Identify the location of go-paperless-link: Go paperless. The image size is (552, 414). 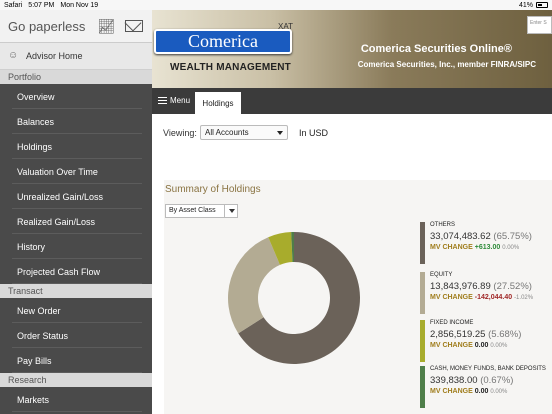
(46, 26).